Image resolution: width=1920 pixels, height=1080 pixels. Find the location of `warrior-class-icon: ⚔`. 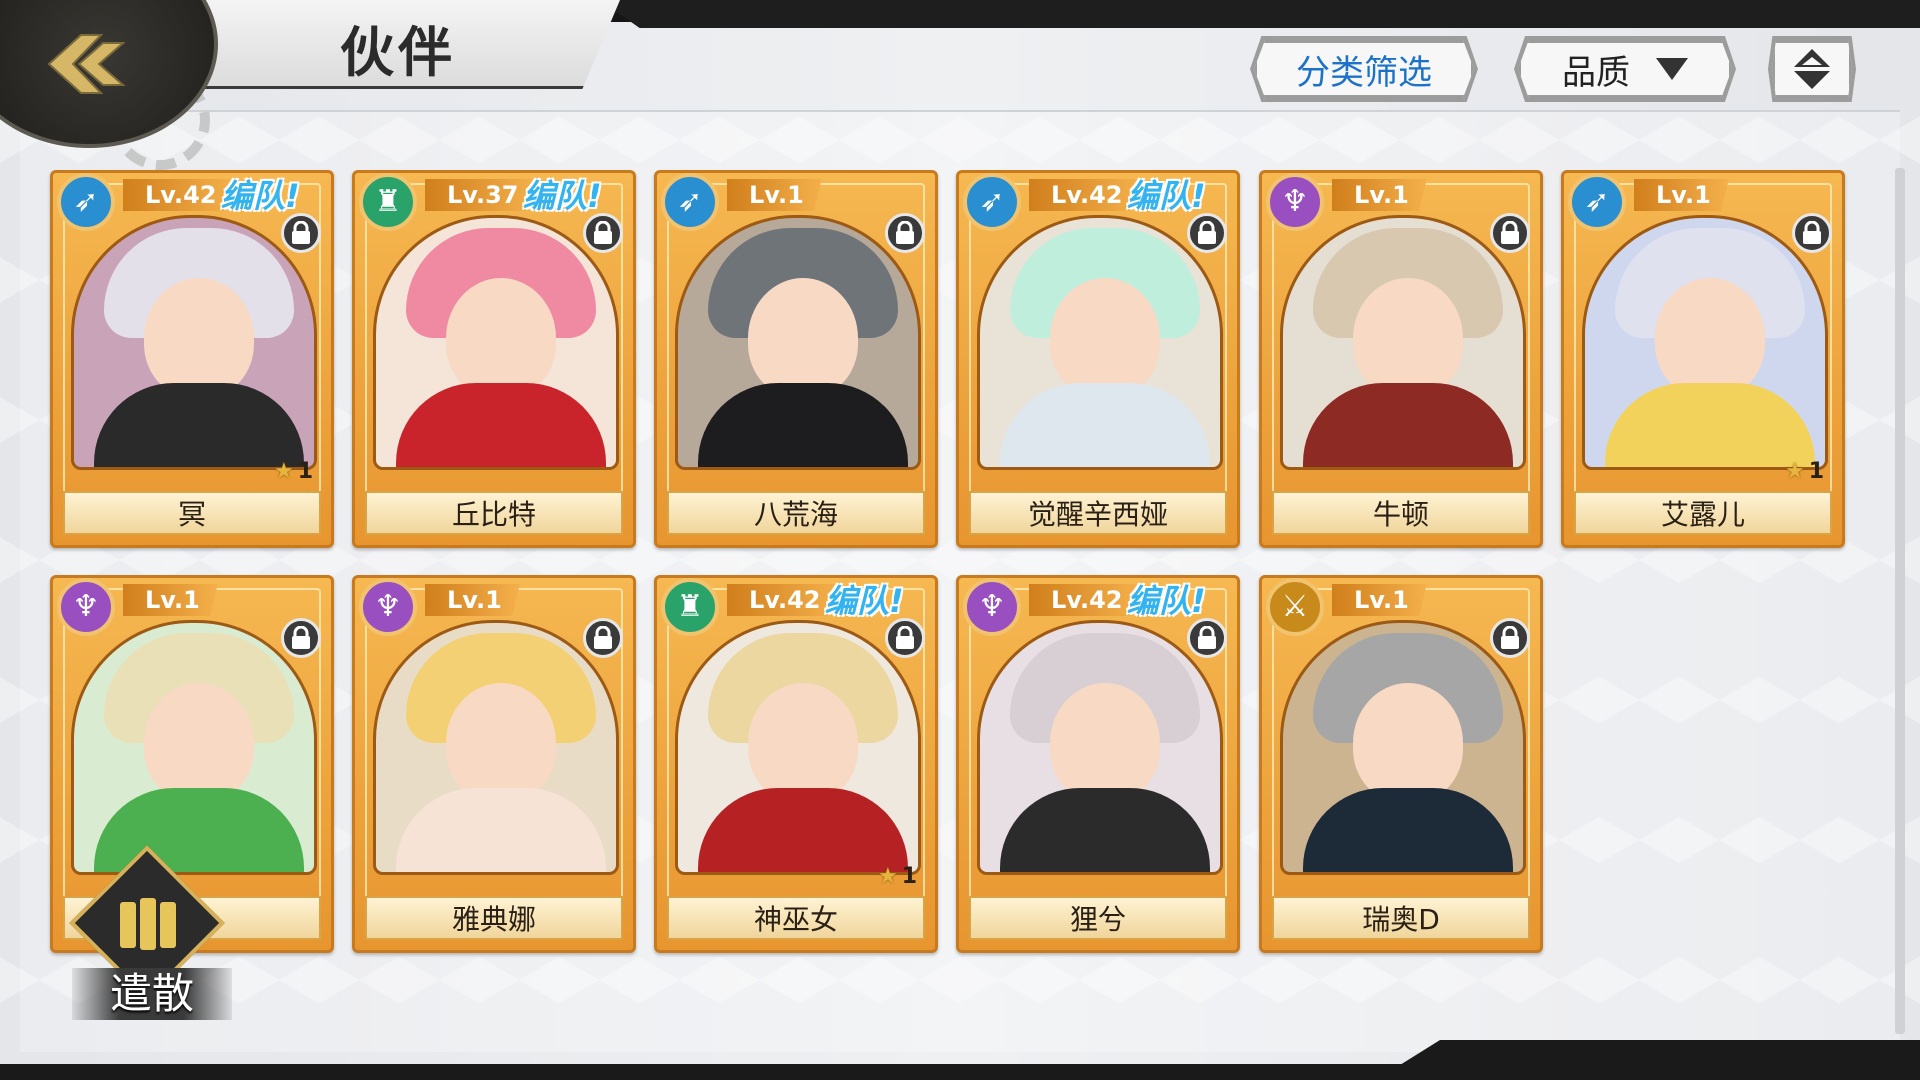

warrior-class-icon: ⚔ is located at coordinates (1295, 607).